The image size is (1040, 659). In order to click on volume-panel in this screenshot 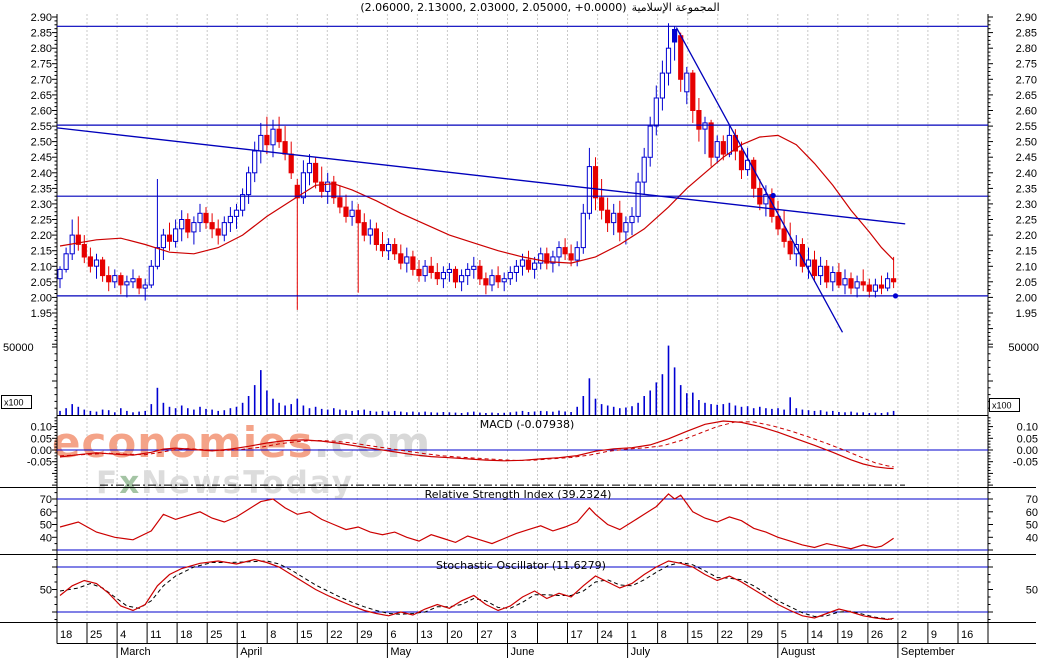, I will do `click(477, 380)`.